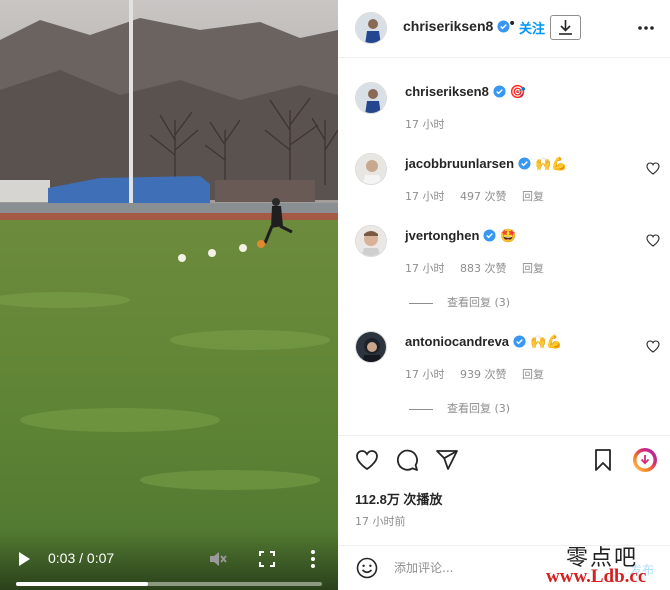 This screenshot has height=590, width=670. I want to click on play-count: 112.8万 次播放, so click(398, 498).